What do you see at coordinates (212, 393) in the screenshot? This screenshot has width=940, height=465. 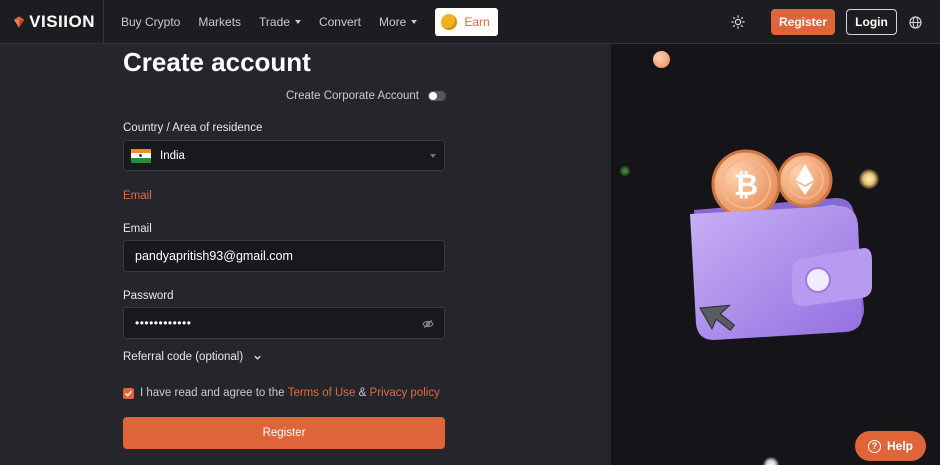 I see `agree-prefix-text: I have read and agree to the` at bounding box center [212, 393].